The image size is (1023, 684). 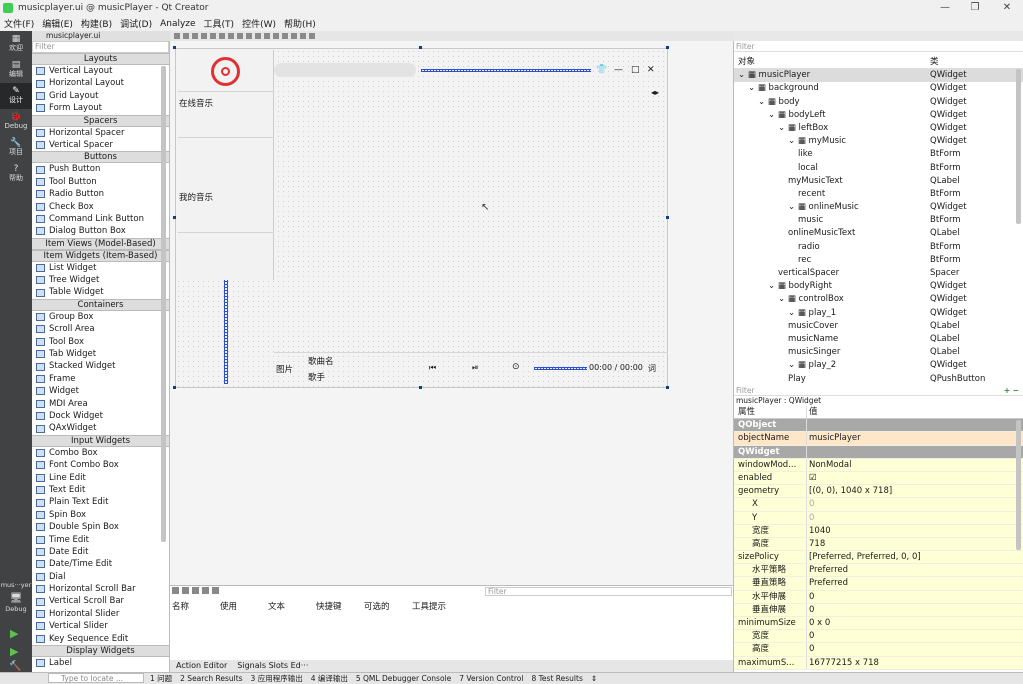 I want to click on widget-item: Vertical Spacer, so click(x=100, y=145).